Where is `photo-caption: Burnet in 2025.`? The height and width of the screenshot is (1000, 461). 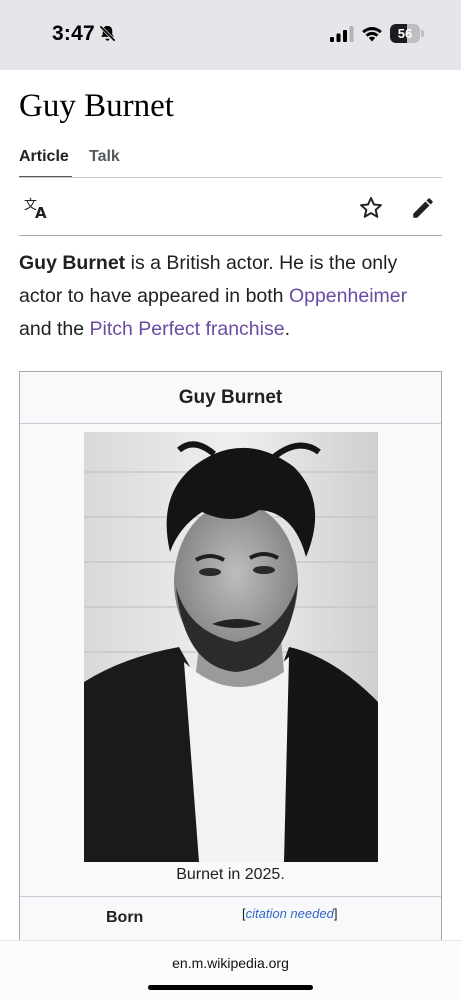 photo-caption: Burnet in 2025. is located at coordinates (230, 874).